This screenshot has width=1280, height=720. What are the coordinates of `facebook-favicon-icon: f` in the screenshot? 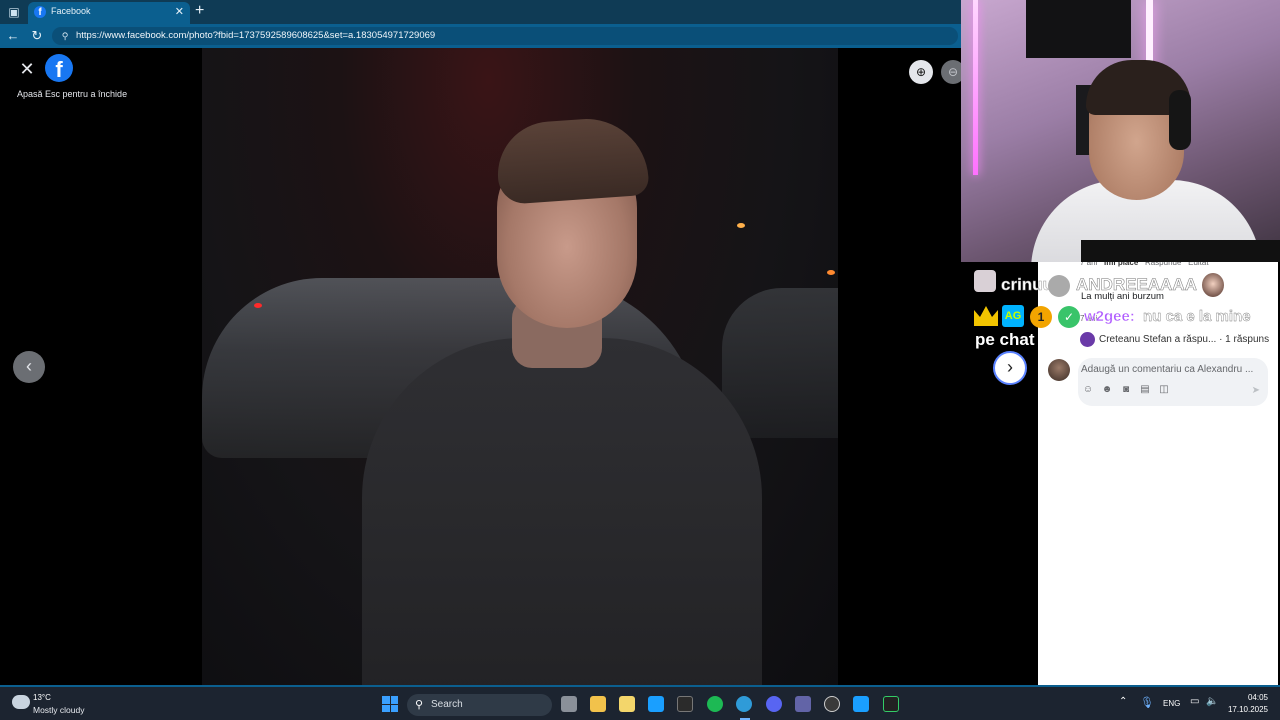 It's located at (40, 12).